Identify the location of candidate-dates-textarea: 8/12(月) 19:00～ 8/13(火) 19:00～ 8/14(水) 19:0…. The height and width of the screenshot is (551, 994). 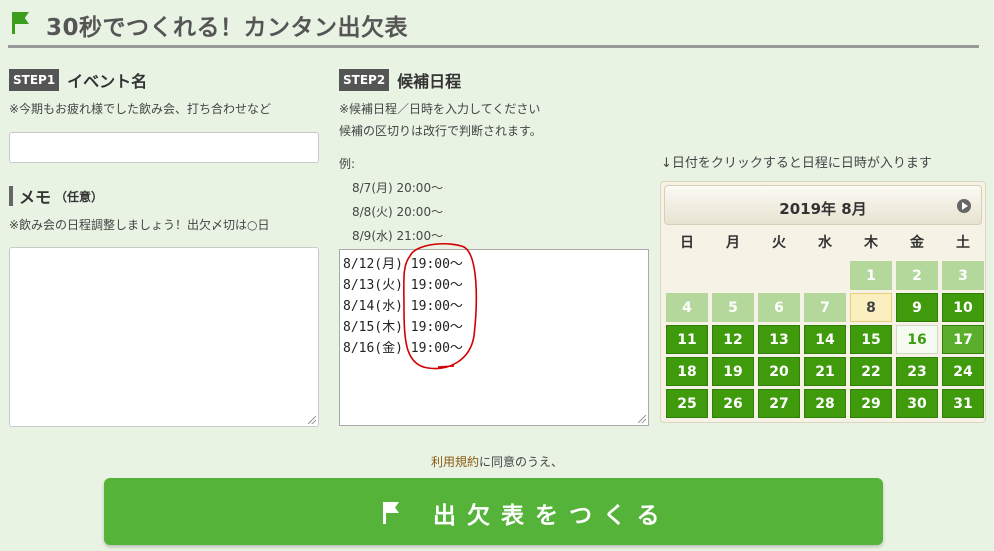
(494, 337).